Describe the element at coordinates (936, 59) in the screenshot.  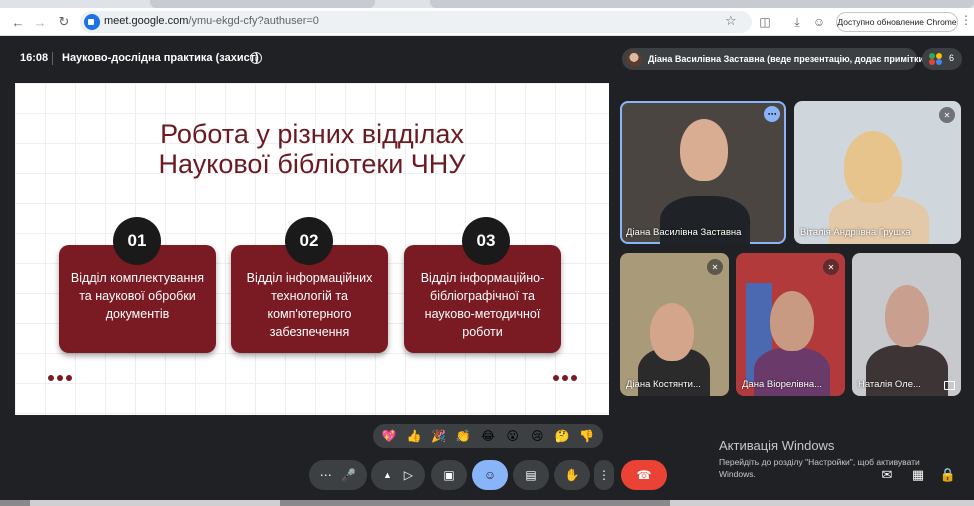
I see `people-icon` at that location.